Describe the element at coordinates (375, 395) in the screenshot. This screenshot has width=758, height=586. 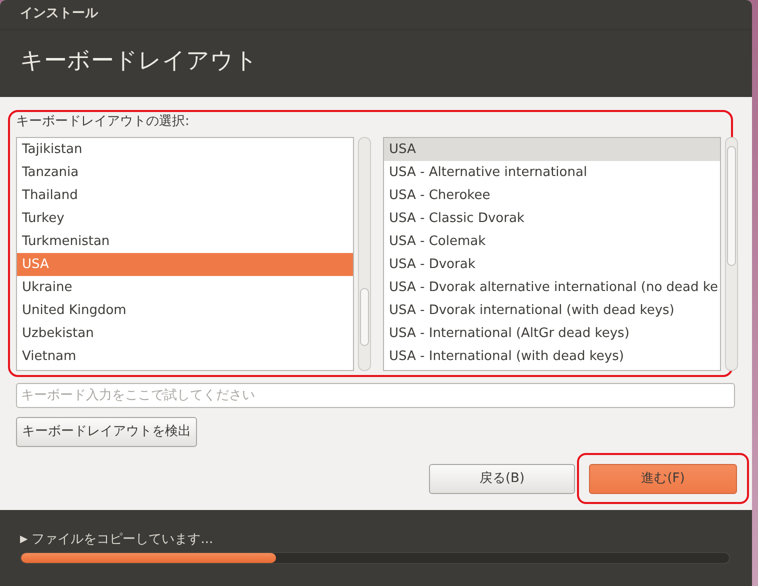
I see `test-input-field: キーボード入力をここで試してください` at that location.